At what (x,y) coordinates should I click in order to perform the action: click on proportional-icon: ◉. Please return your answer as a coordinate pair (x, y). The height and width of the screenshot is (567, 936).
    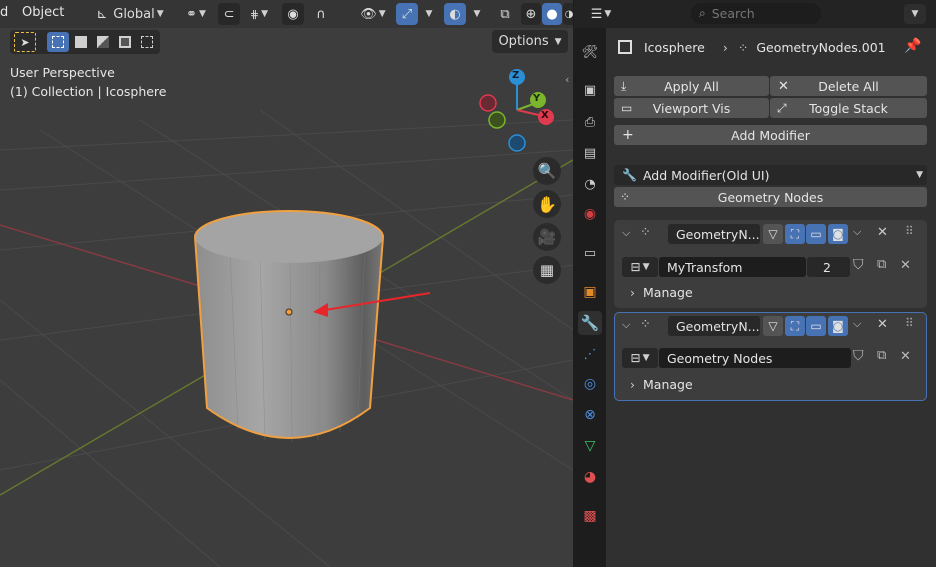
    Looking at the image, I should click on (293, 14).